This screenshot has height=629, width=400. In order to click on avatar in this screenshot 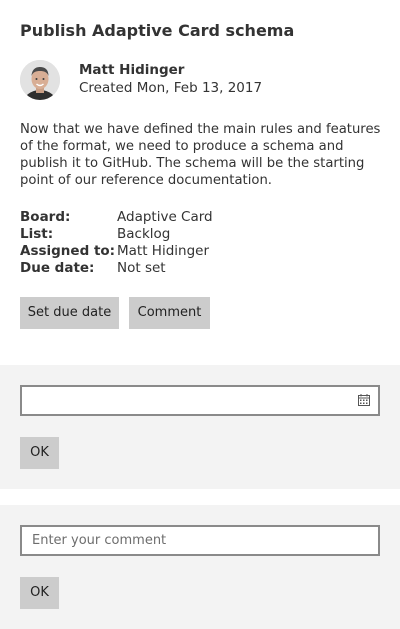, I will do `click(40, 80)`.